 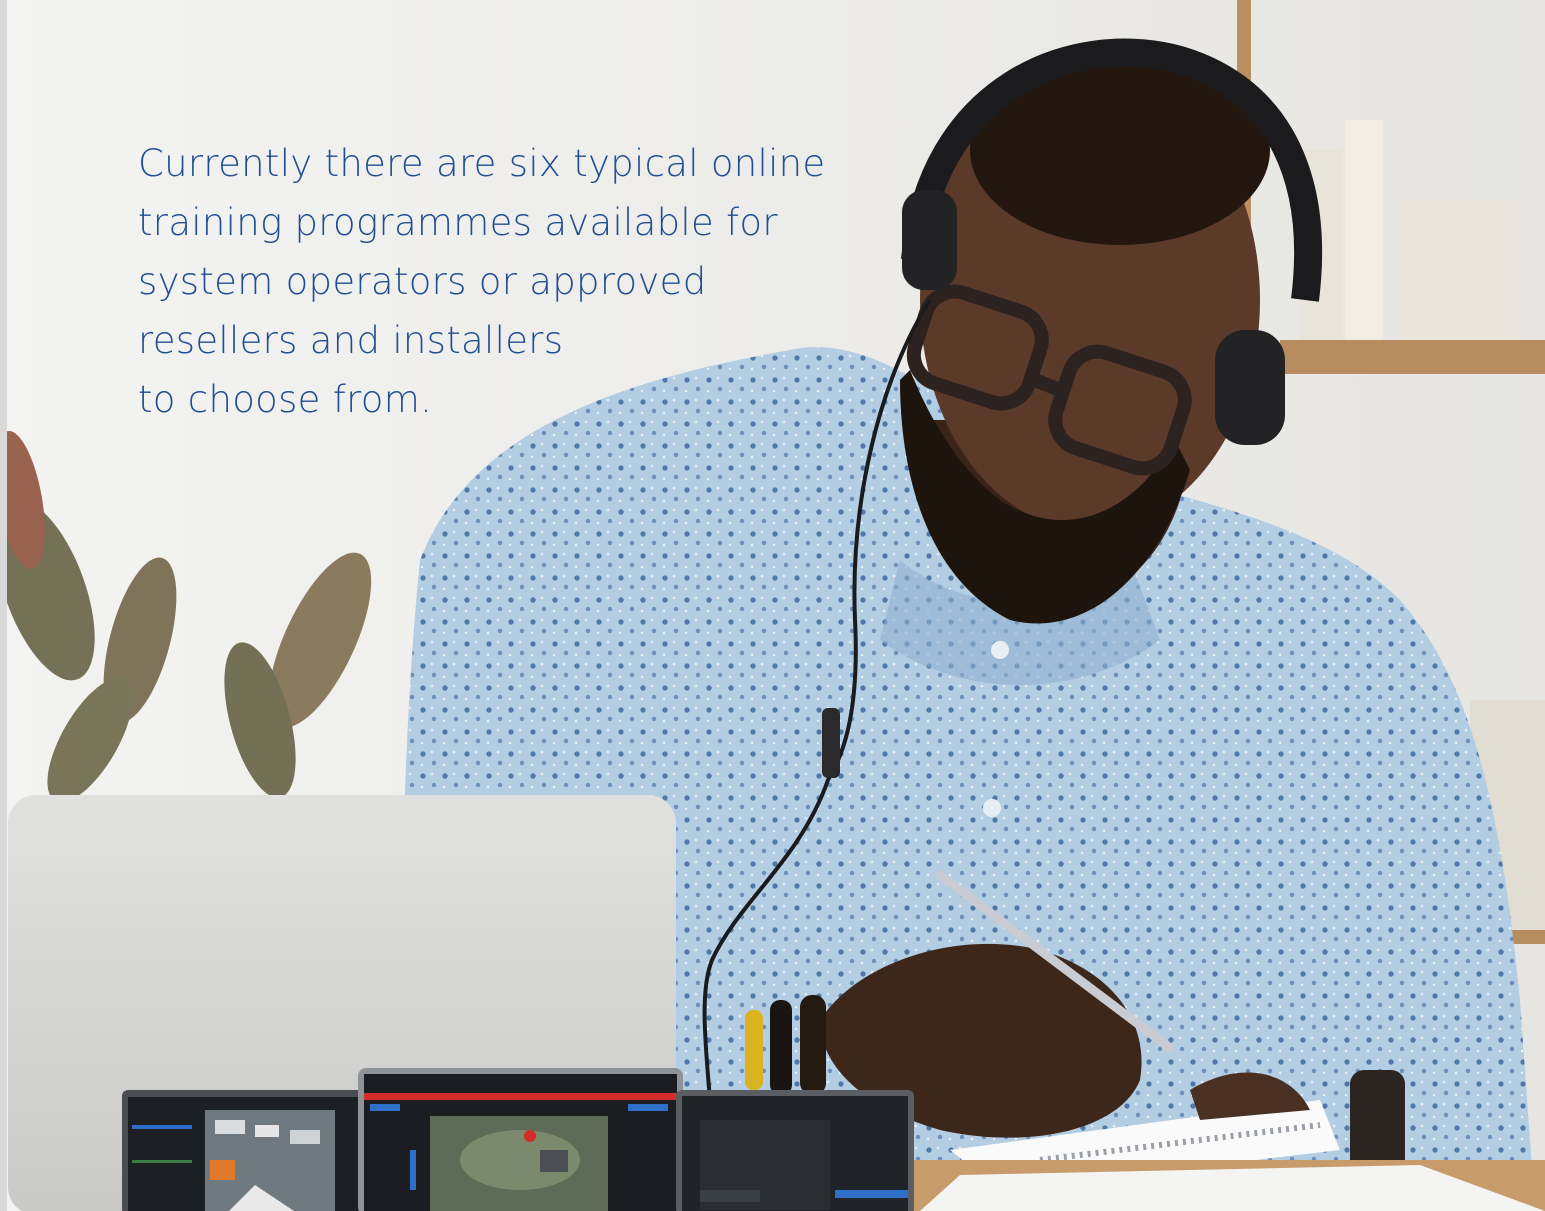 What do you see at coordinates (458, 222) in the screenshot?
I see `intro-line: training programmes available for` at bounding box center [458, 222].